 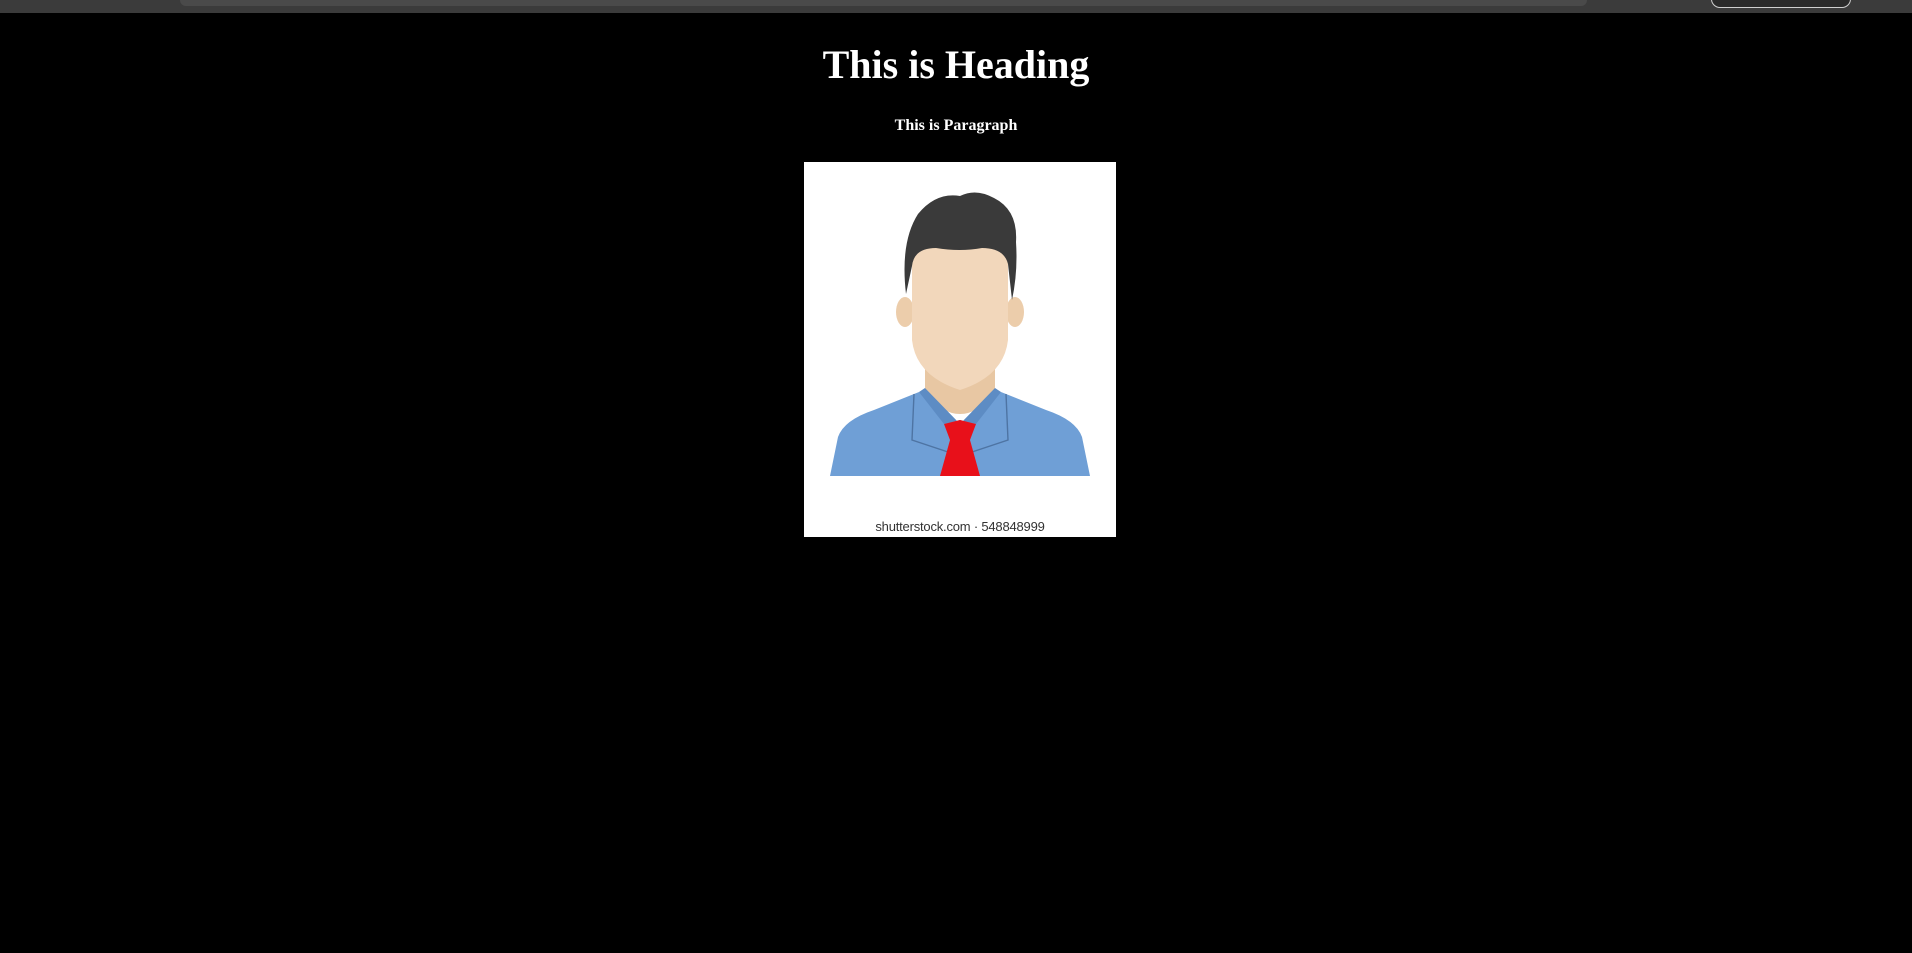 What do you see at coordinates (956, 64) in the screenshot?
I see `page-heading: This is Heading` at bounding box center [956, 64].